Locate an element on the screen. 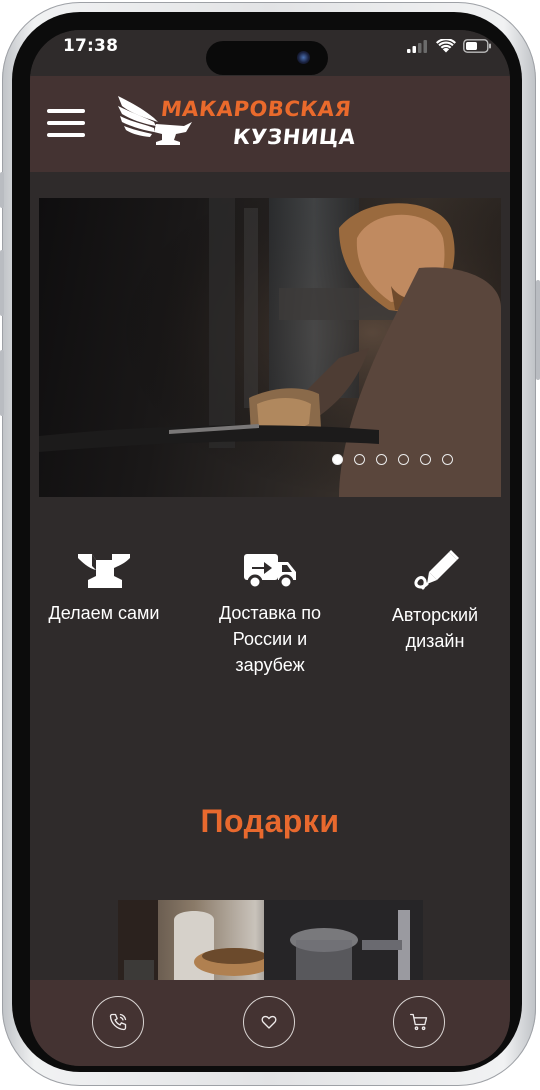 This screenshot has width=540, height=1090. features-section: Делаем сами Доставка по России и зарубеж is located at coordinates (270, 630).